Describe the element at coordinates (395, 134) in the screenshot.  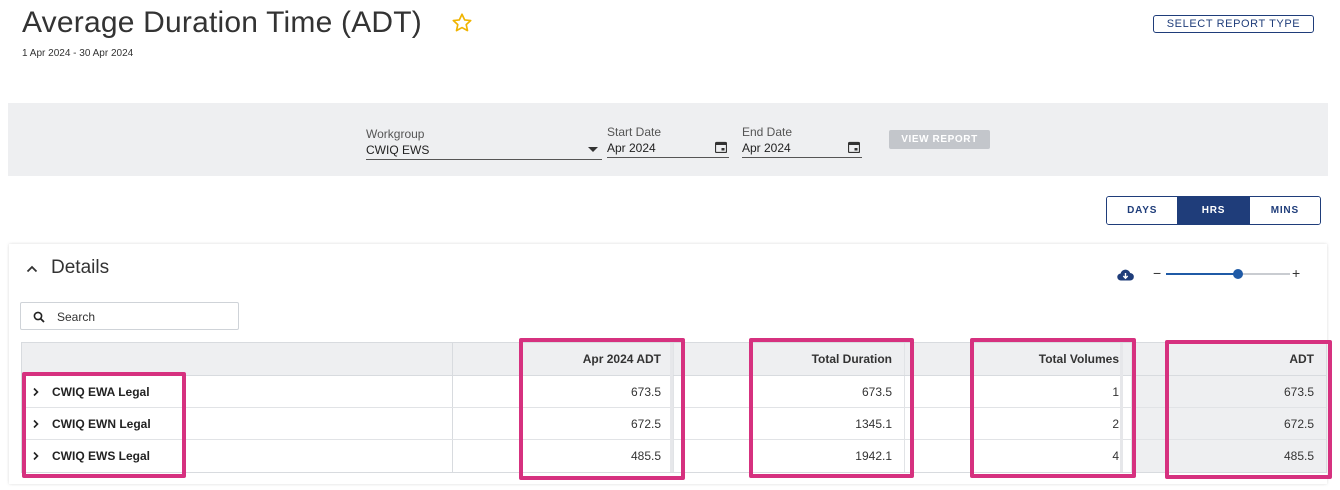
I see `workgroup-label: Workgroup` at that location.